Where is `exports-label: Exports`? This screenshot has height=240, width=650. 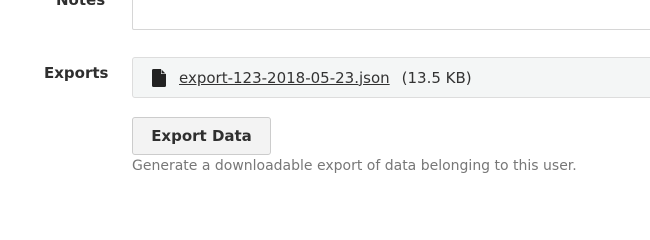
exports-label: Exports is located at coordinates (76, 73).